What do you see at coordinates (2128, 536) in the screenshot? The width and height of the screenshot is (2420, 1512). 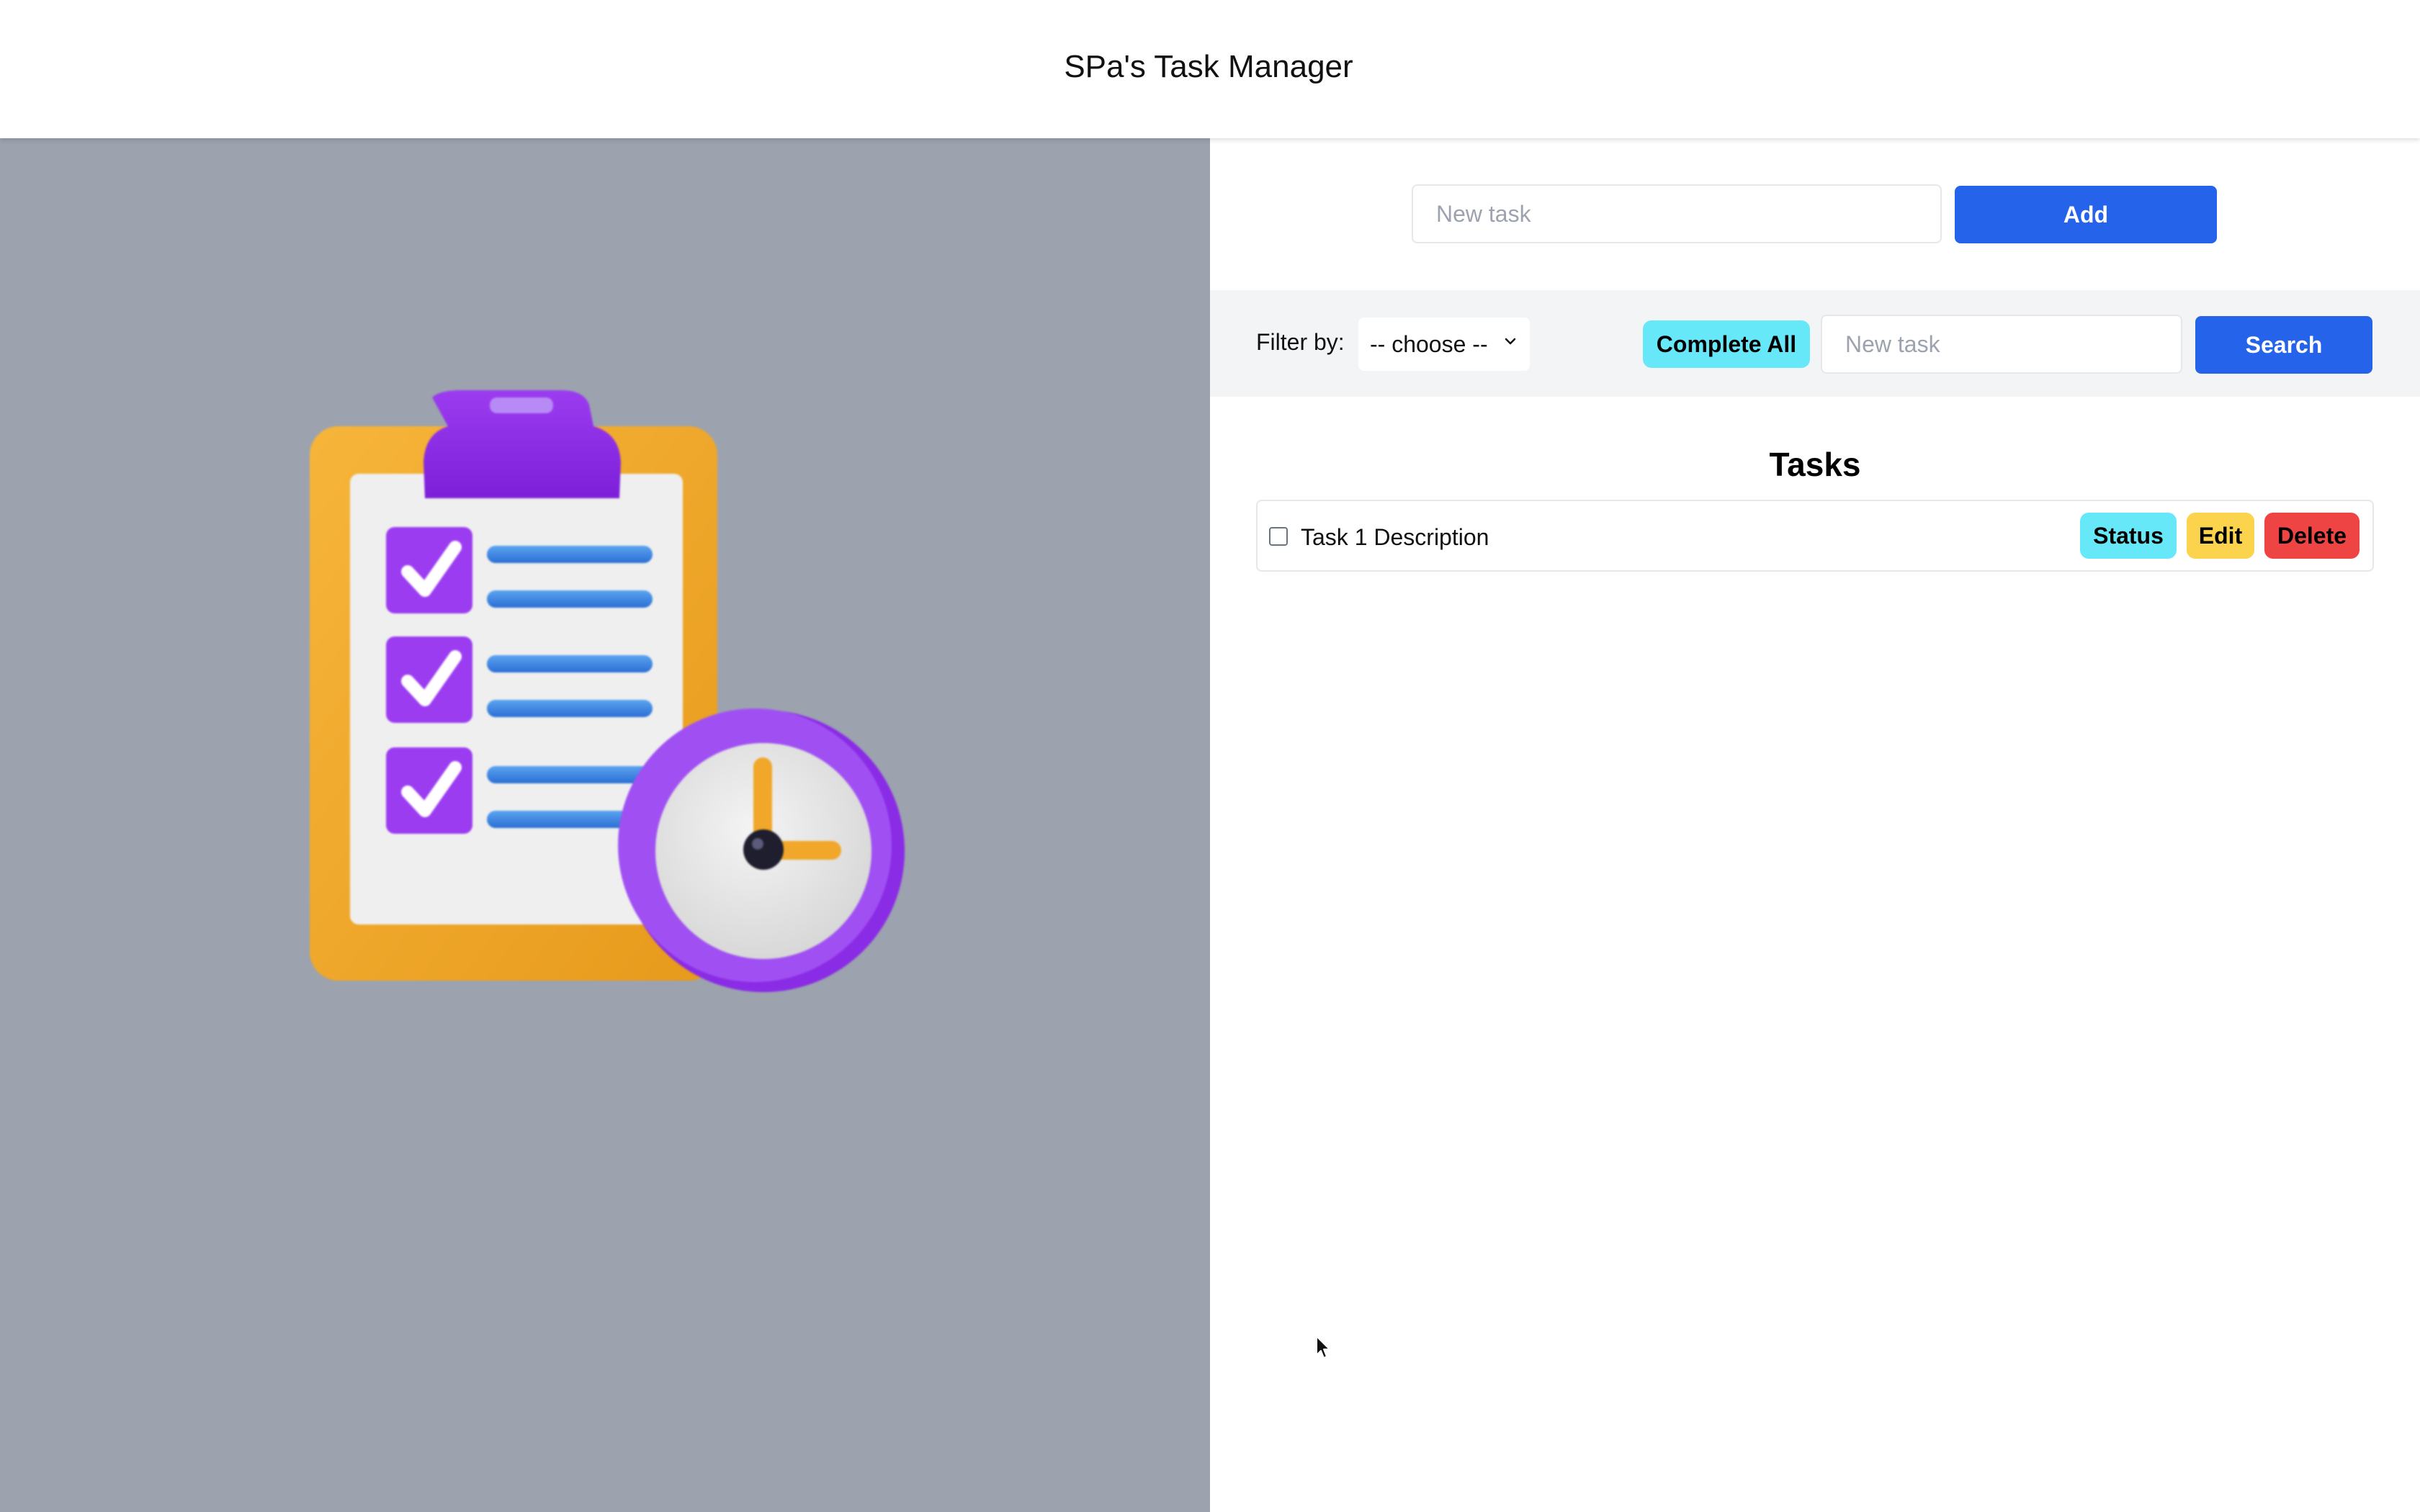 I see `task-status-button: Status` at bounding box center [2128, 536].